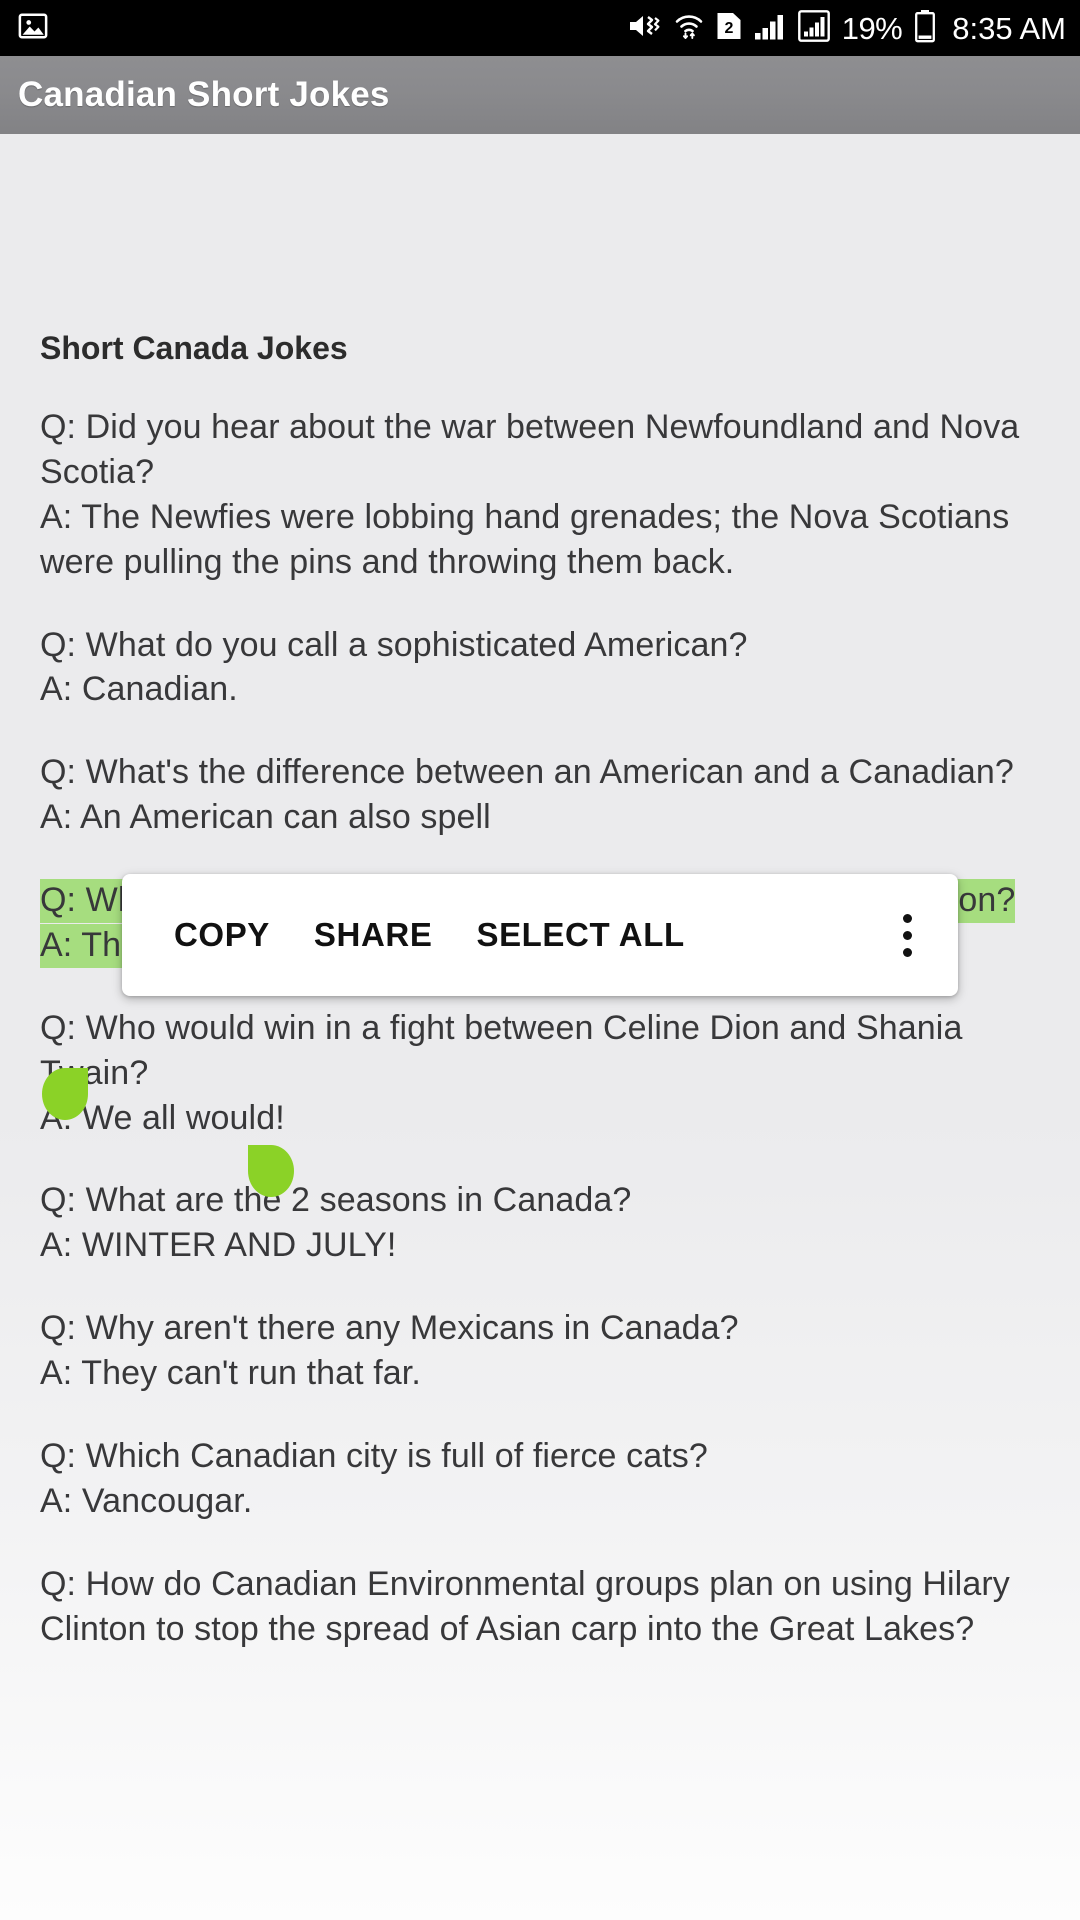 The height and width of the screenshot is (1920, 1080). I want to click on text-selection-toolbar: COPY SHARE SELECT ALL, so click(540, 935).